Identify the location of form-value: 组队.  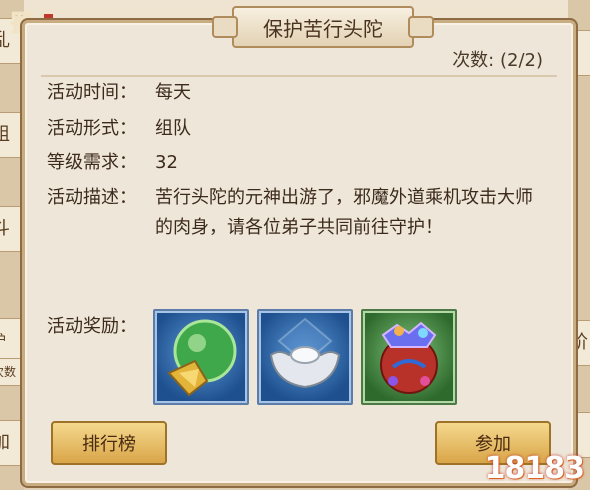
(173, 128).